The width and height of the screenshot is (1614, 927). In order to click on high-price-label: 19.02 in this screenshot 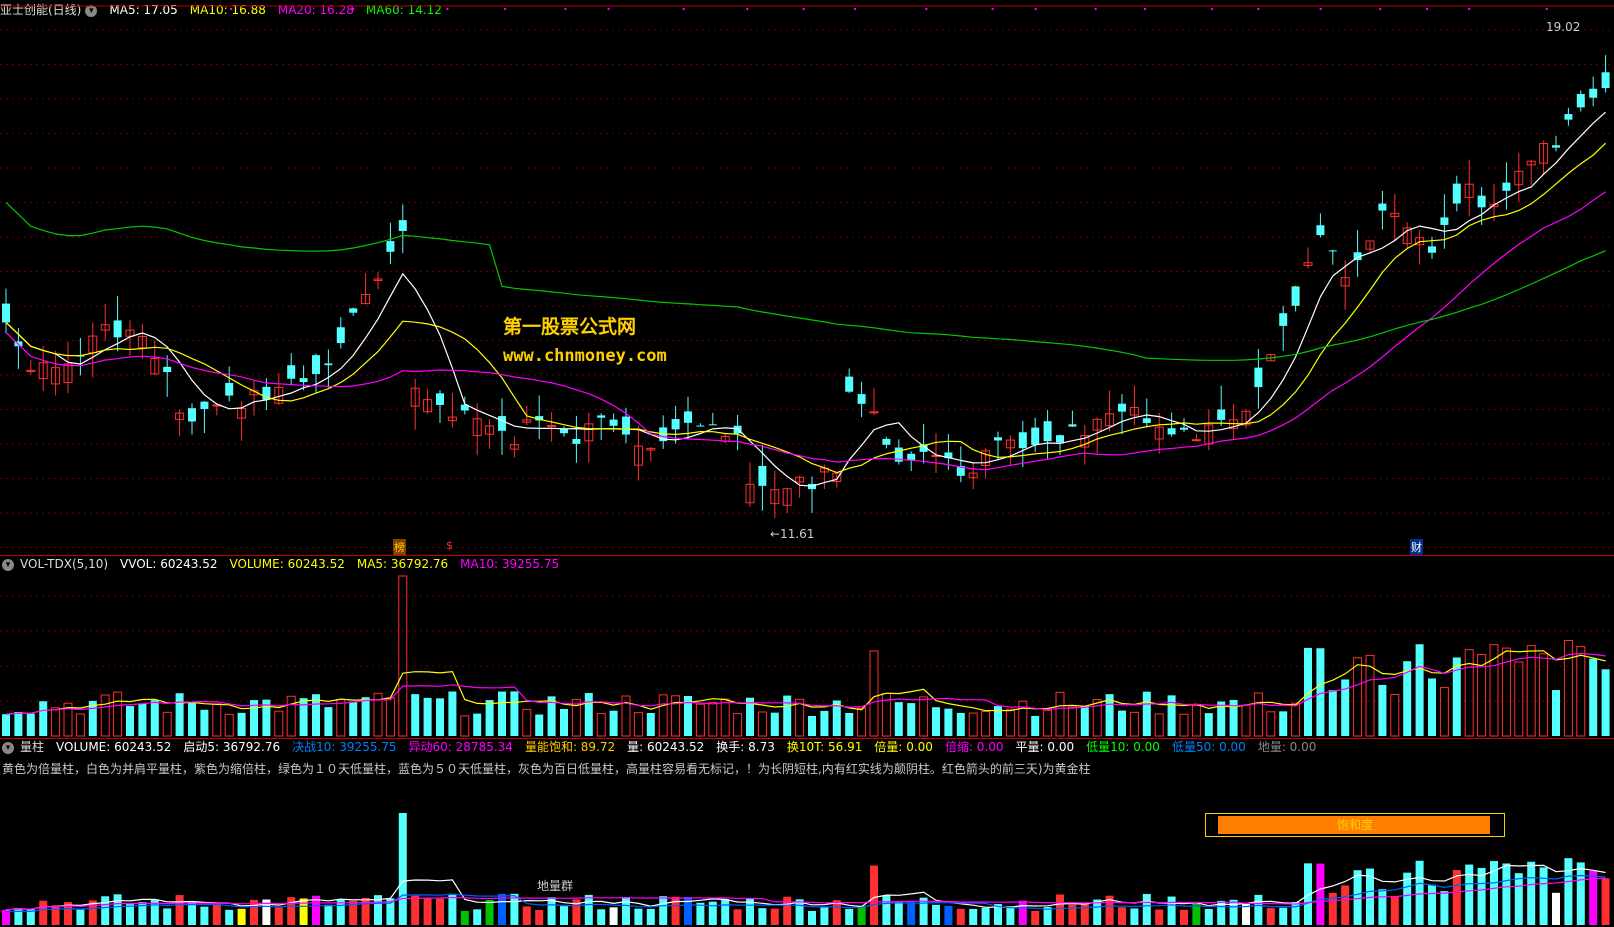, I will do `click(1563, 27)`.